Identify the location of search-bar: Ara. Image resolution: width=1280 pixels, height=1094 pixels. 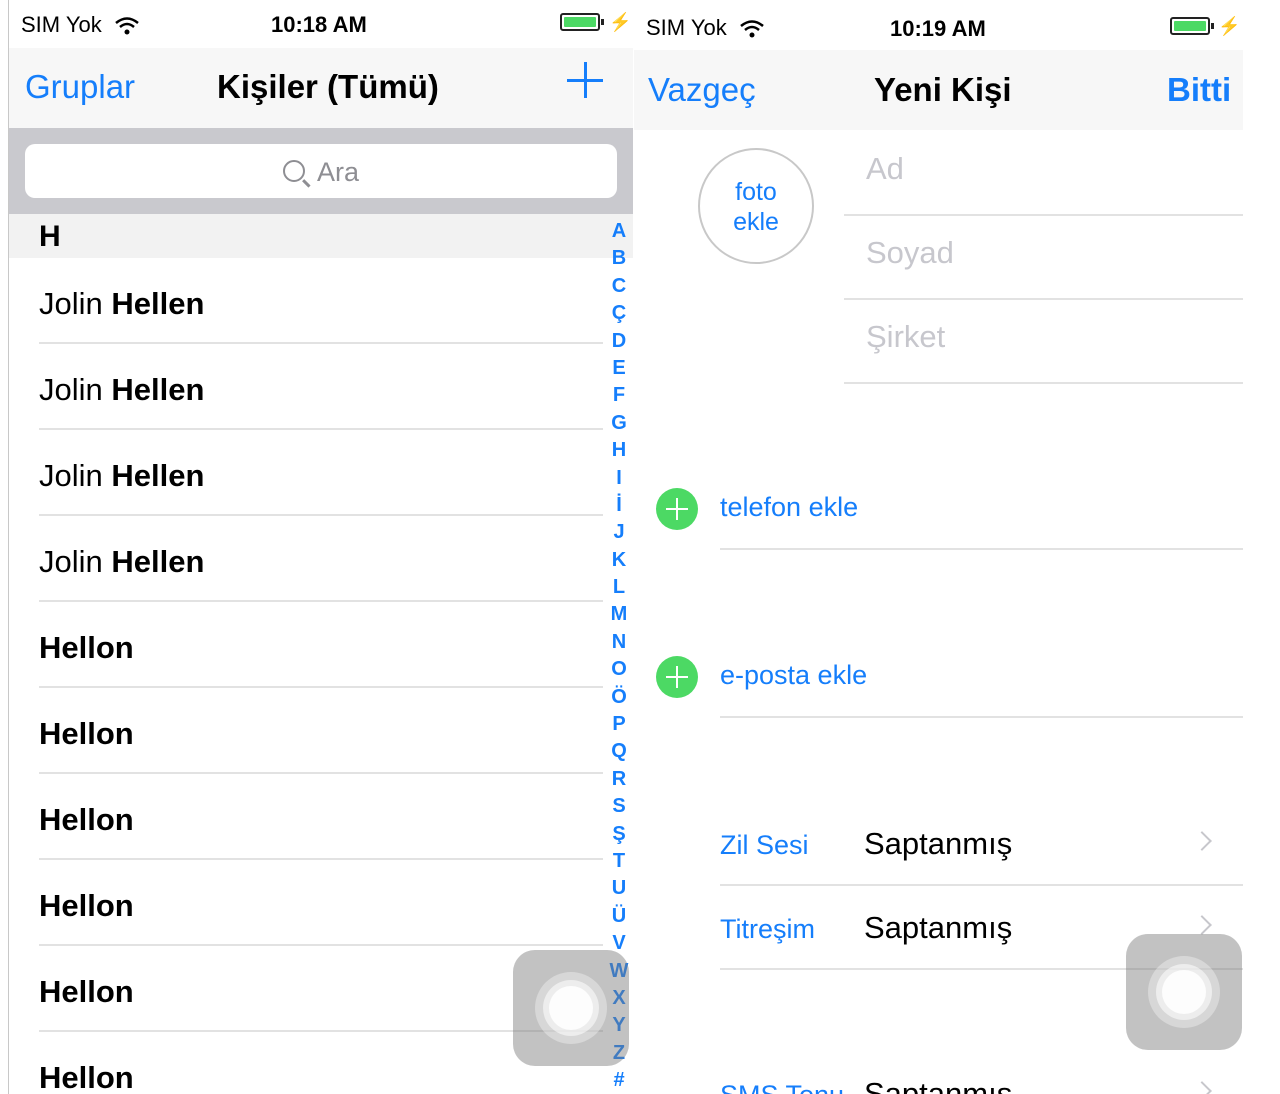
(321, 171).